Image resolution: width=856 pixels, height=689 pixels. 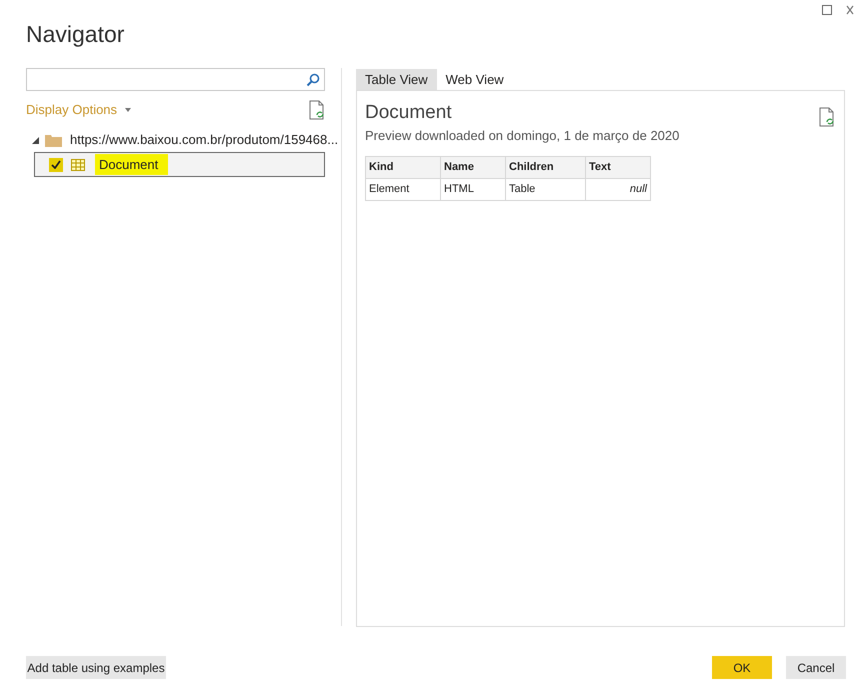 What do you see at coordinates (131, 165) in the screenshot?
I see `tree-item-label: Document` at bounding box center [131, 165].